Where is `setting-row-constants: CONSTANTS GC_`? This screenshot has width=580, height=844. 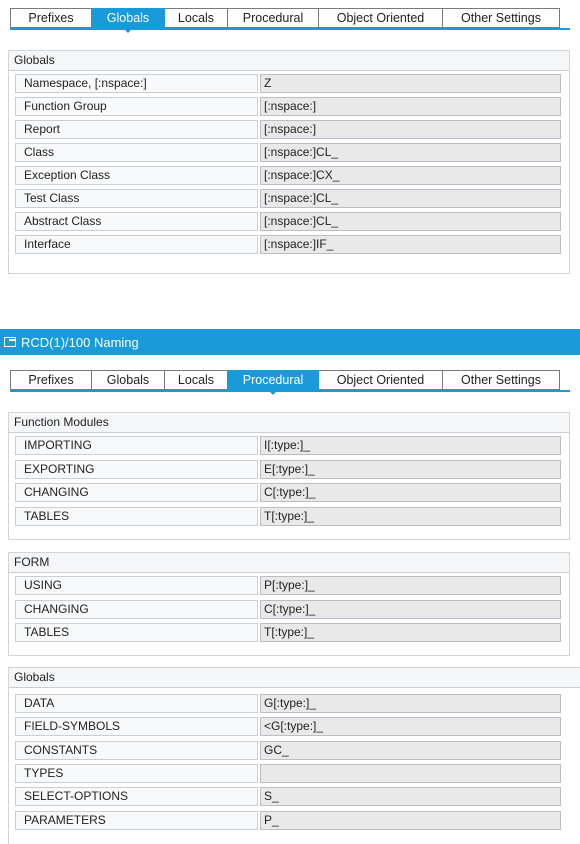
setting-row-constants: CONSTANTS GC_ is located at coordinates (288, 750).